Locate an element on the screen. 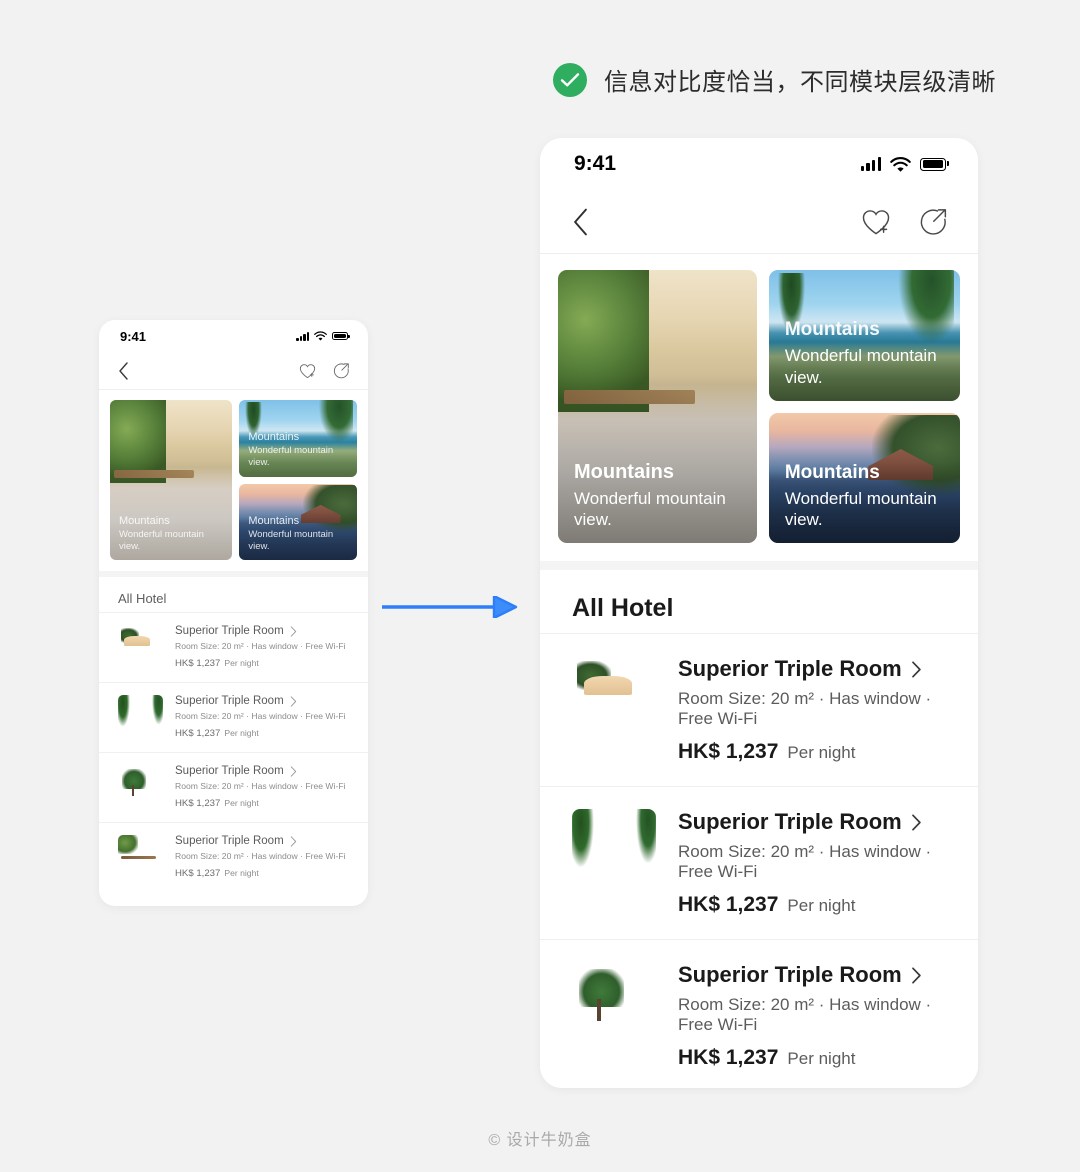 The image size is (1080, 1172). section-separator is located at coordinates (759, 565).